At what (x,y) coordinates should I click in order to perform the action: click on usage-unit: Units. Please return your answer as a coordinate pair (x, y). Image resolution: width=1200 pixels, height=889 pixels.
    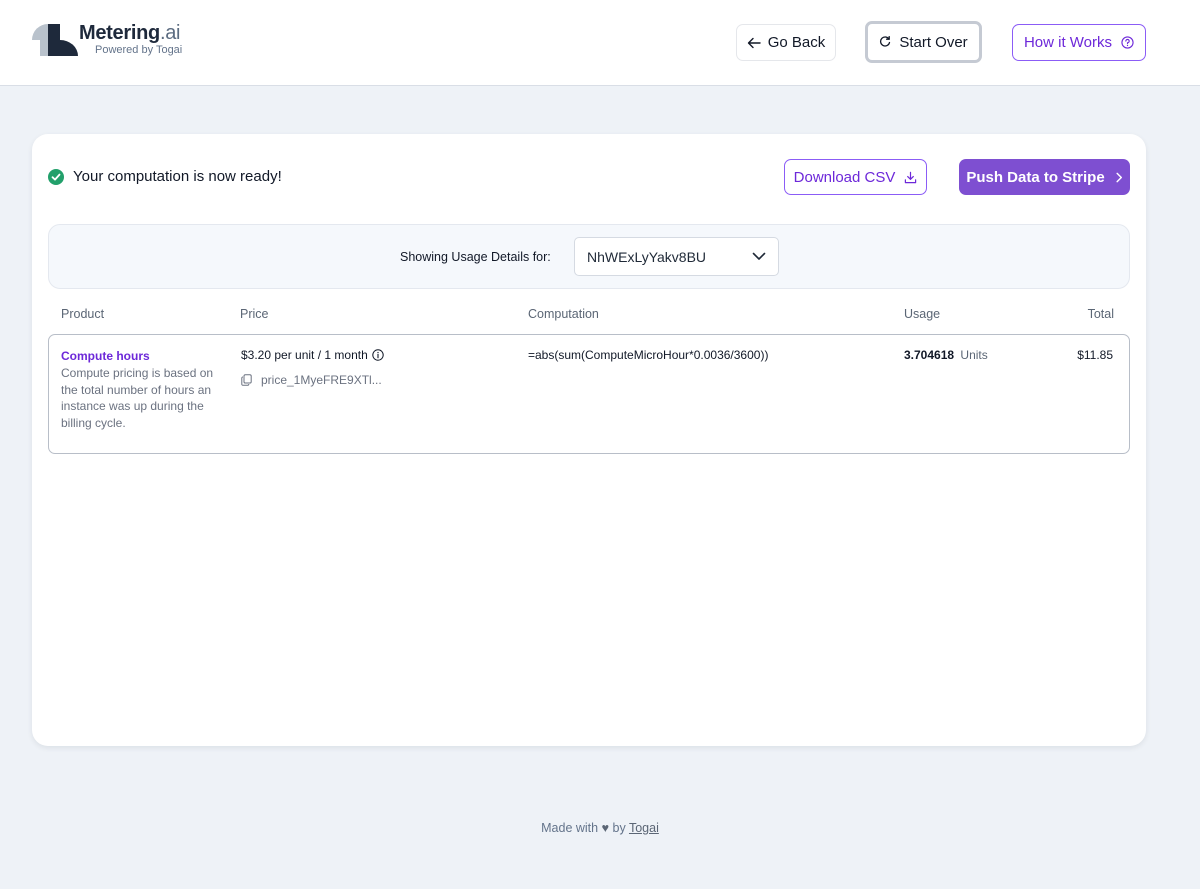
    Looking at the image, I should click on (974, 355).